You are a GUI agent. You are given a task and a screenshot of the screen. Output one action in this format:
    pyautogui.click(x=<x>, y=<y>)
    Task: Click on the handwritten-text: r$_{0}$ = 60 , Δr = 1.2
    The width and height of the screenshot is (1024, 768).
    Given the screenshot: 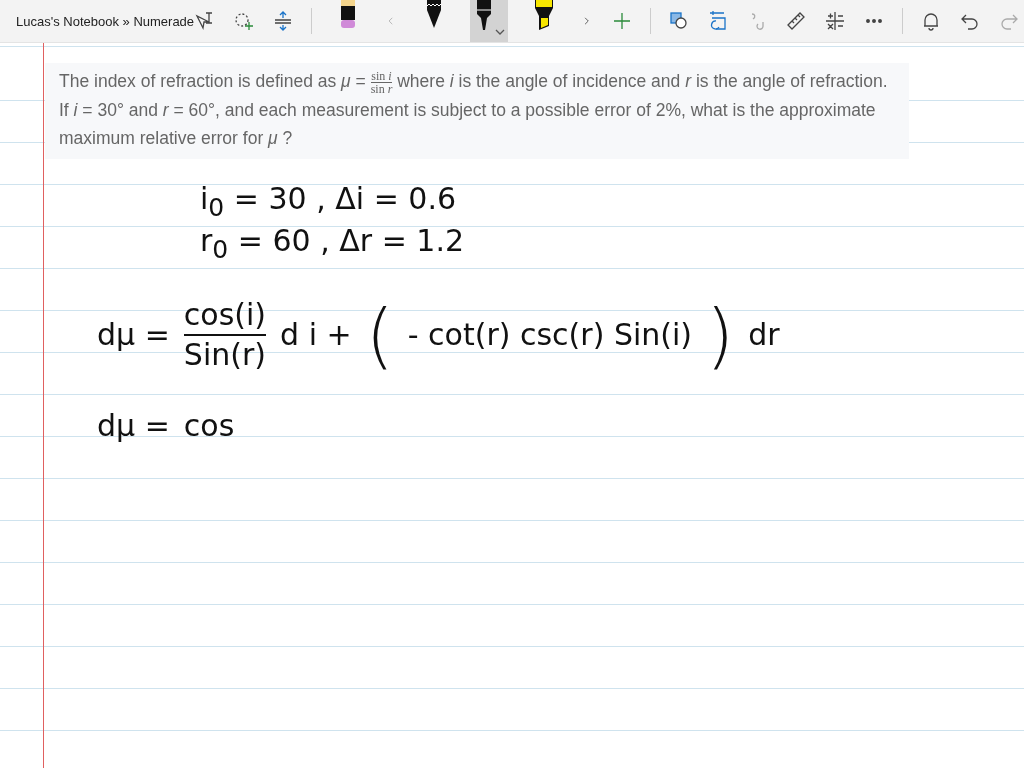 What is the action you would take?
    pyautogui.click(x=332, y=243)
    